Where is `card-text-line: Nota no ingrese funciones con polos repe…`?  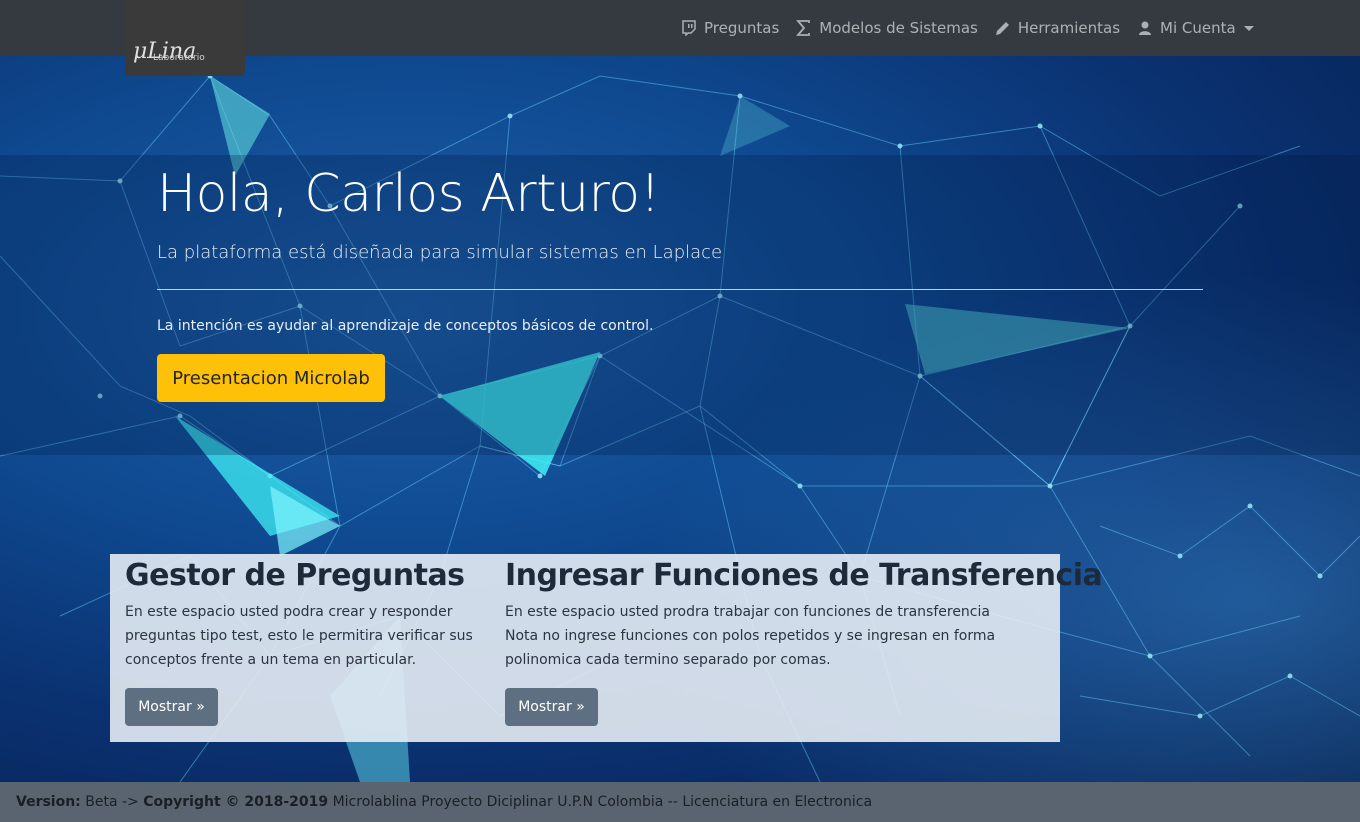 card-text-line: Nota no ingrese funciones con polos repe… is located at coordinates (750, 636).